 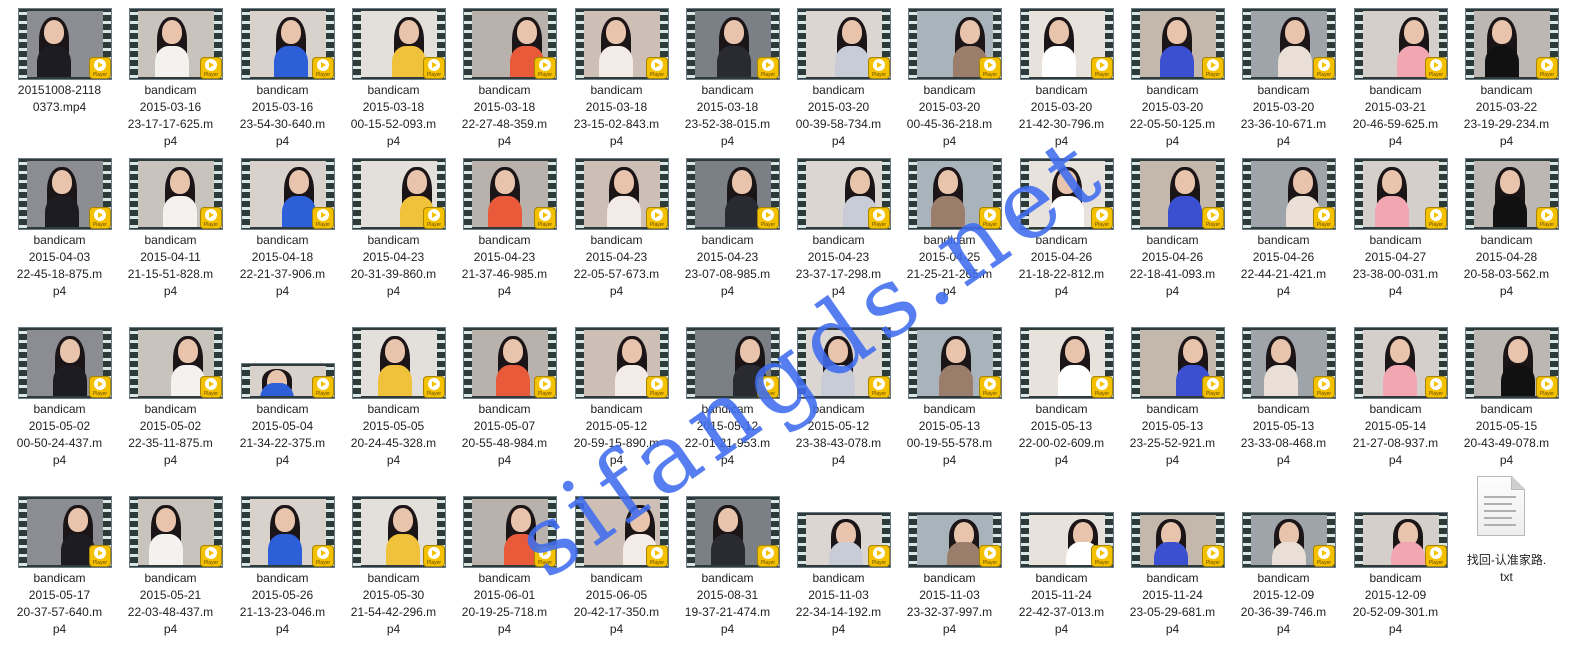 I want to click on file-name-label: bandicam 2015-05-12 23-38-43-078.m p4, so click(x=838, y=434).